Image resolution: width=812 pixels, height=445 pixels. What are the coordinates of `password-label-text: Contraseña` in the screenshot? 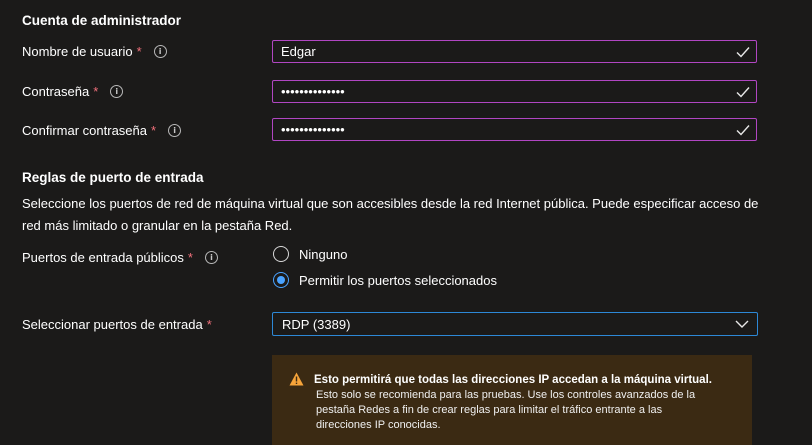 It's located at (56, 91).